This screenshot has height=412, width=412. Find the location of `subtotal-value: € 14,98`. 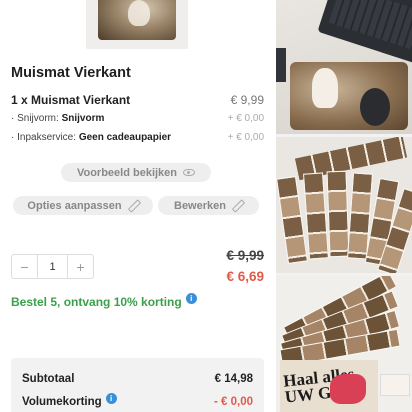

subtotal-value: € 14,98 is located at coordinates (233, 379).